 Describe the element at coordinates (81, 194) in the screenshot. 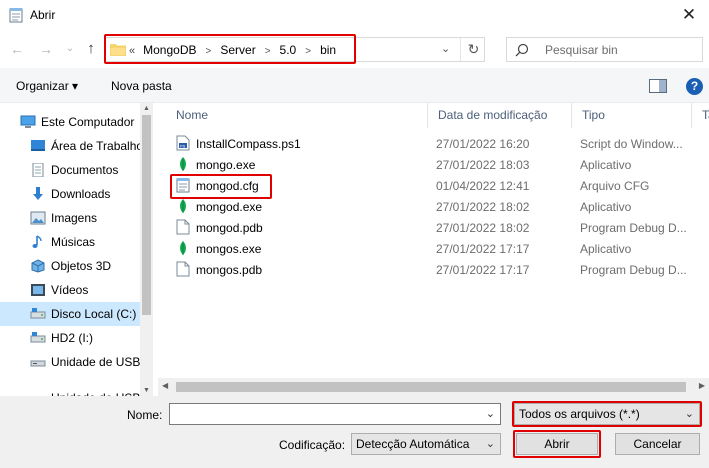

I see `sidebar-item-label: Downloads` at that location.